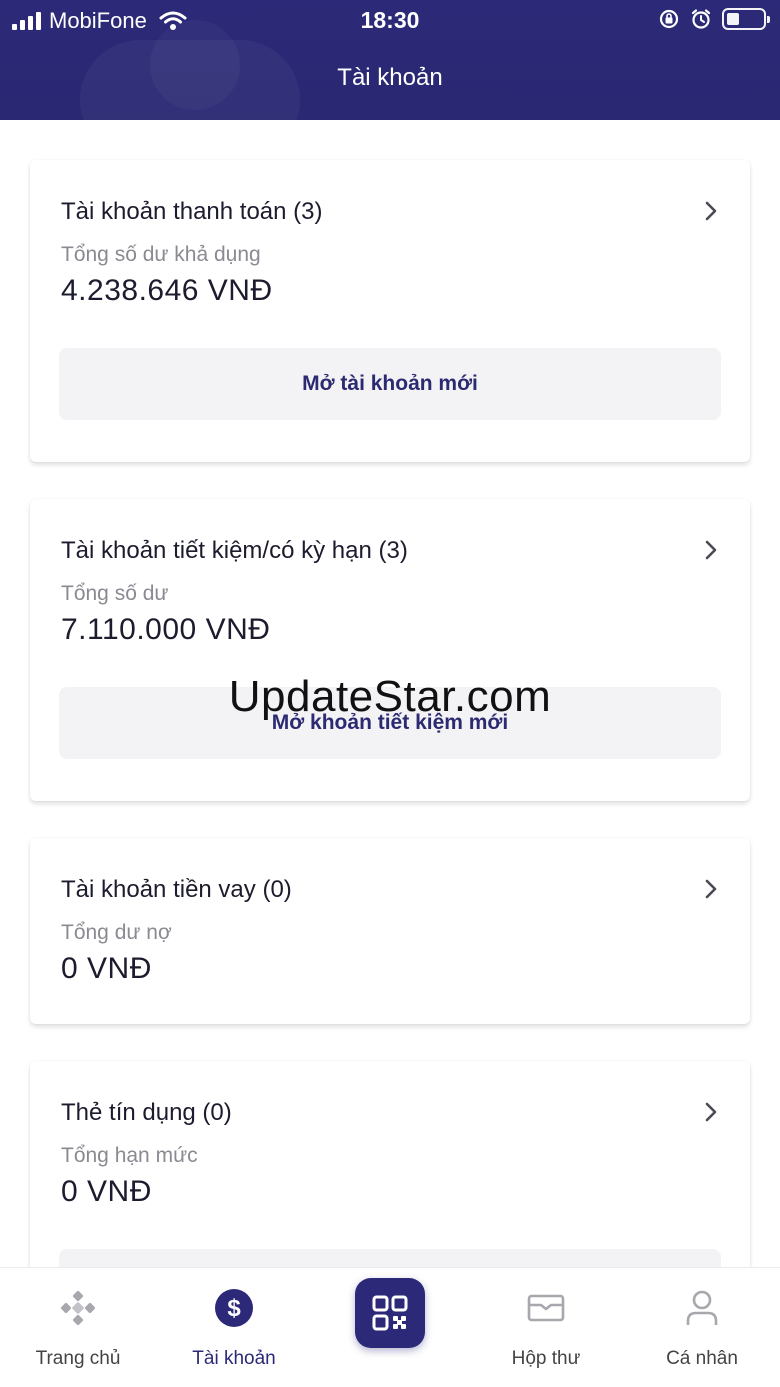 The width and height of the screenshot is (780, 1387). What do you see at coordinates (390, 931) in the screenshot?
I see `loan-accounts-card: Tài khoản tiền vay (0) Tổng dư nợ 0 VNĐ` at bounding box center [390, 931].